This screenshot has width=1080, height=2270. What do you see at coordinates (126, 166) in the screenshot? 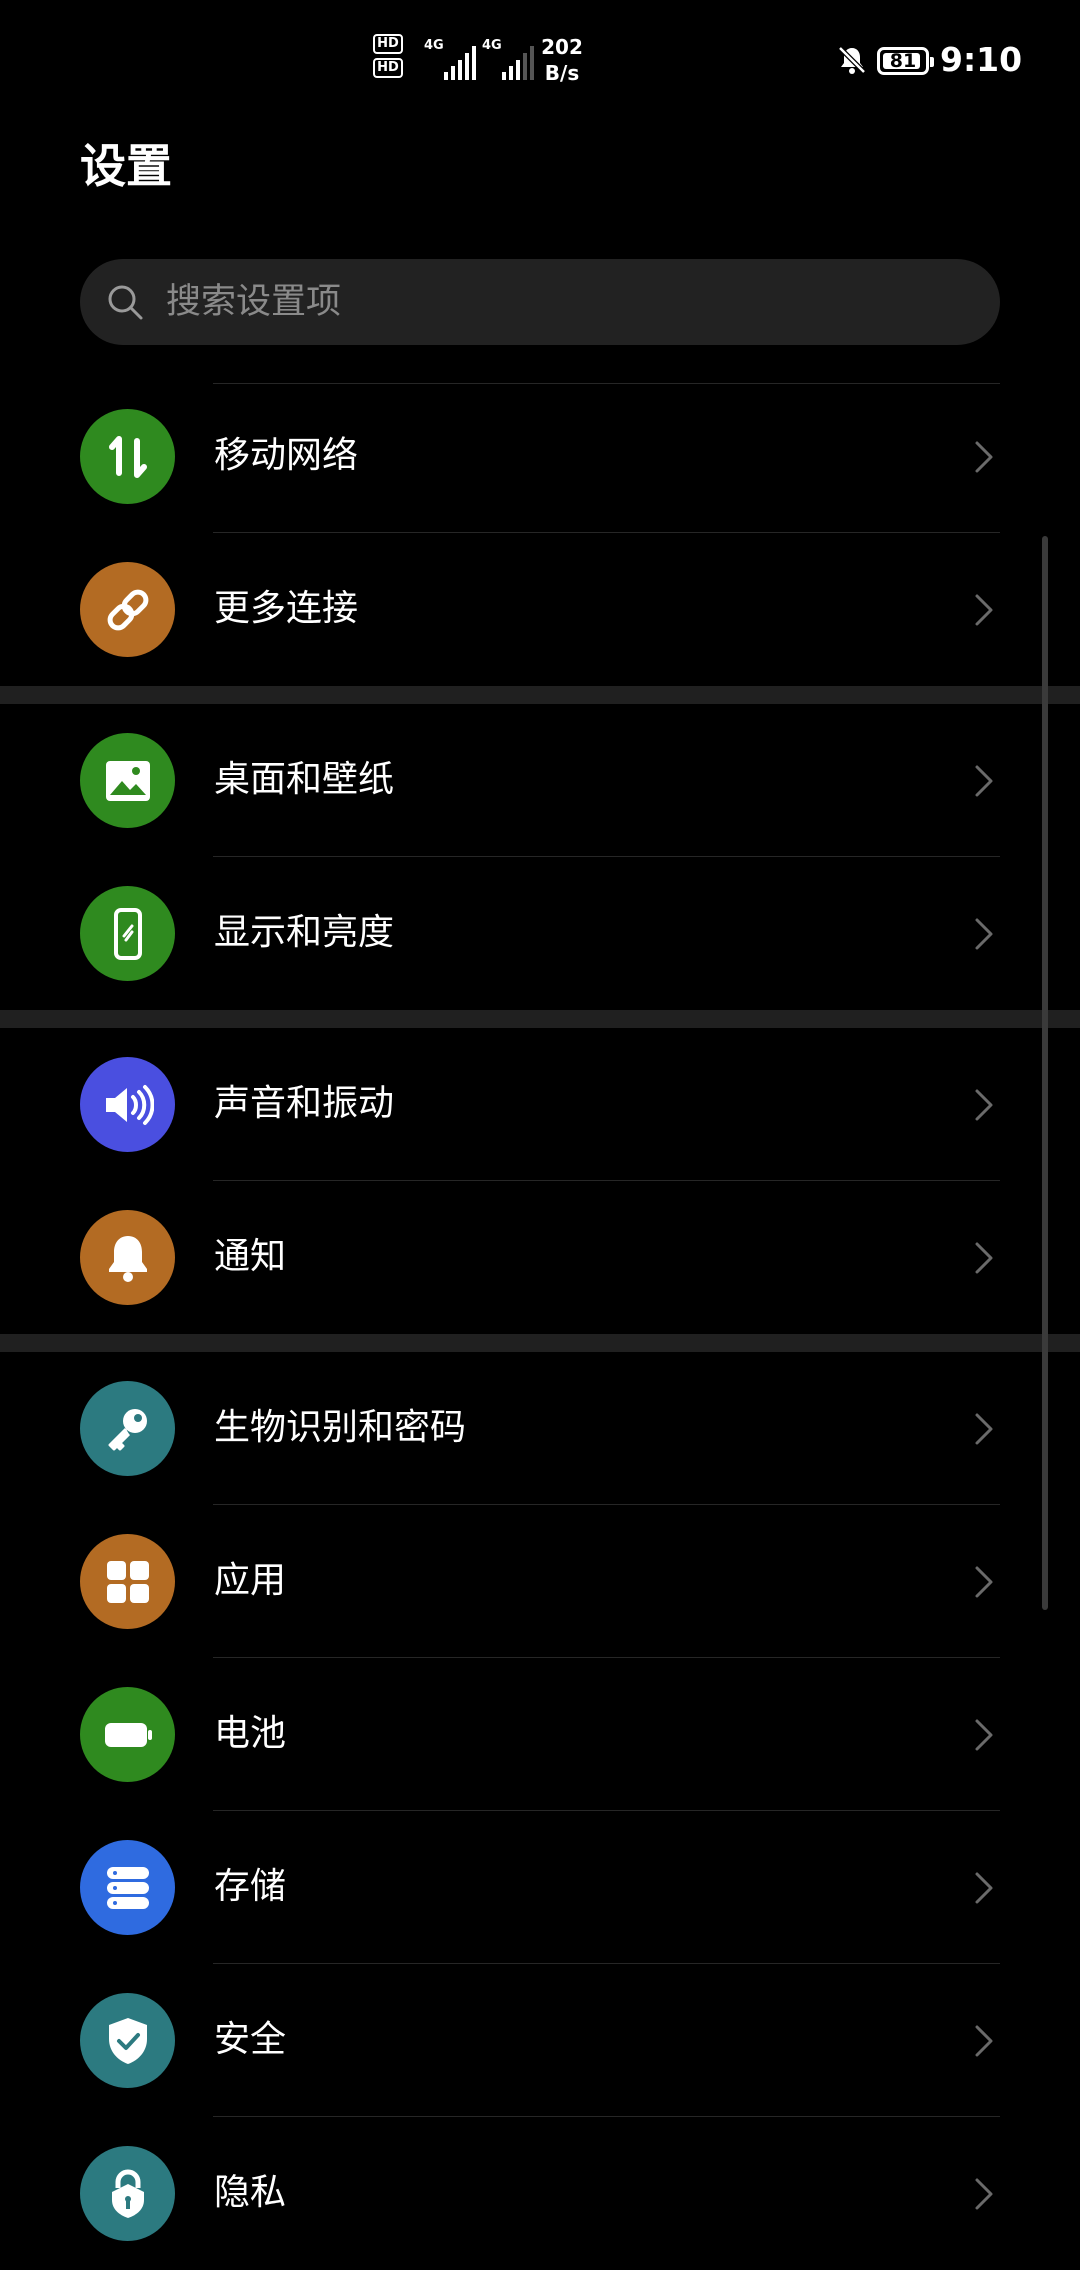
I see `page-title: 设置` at bounding box center [126, 166].